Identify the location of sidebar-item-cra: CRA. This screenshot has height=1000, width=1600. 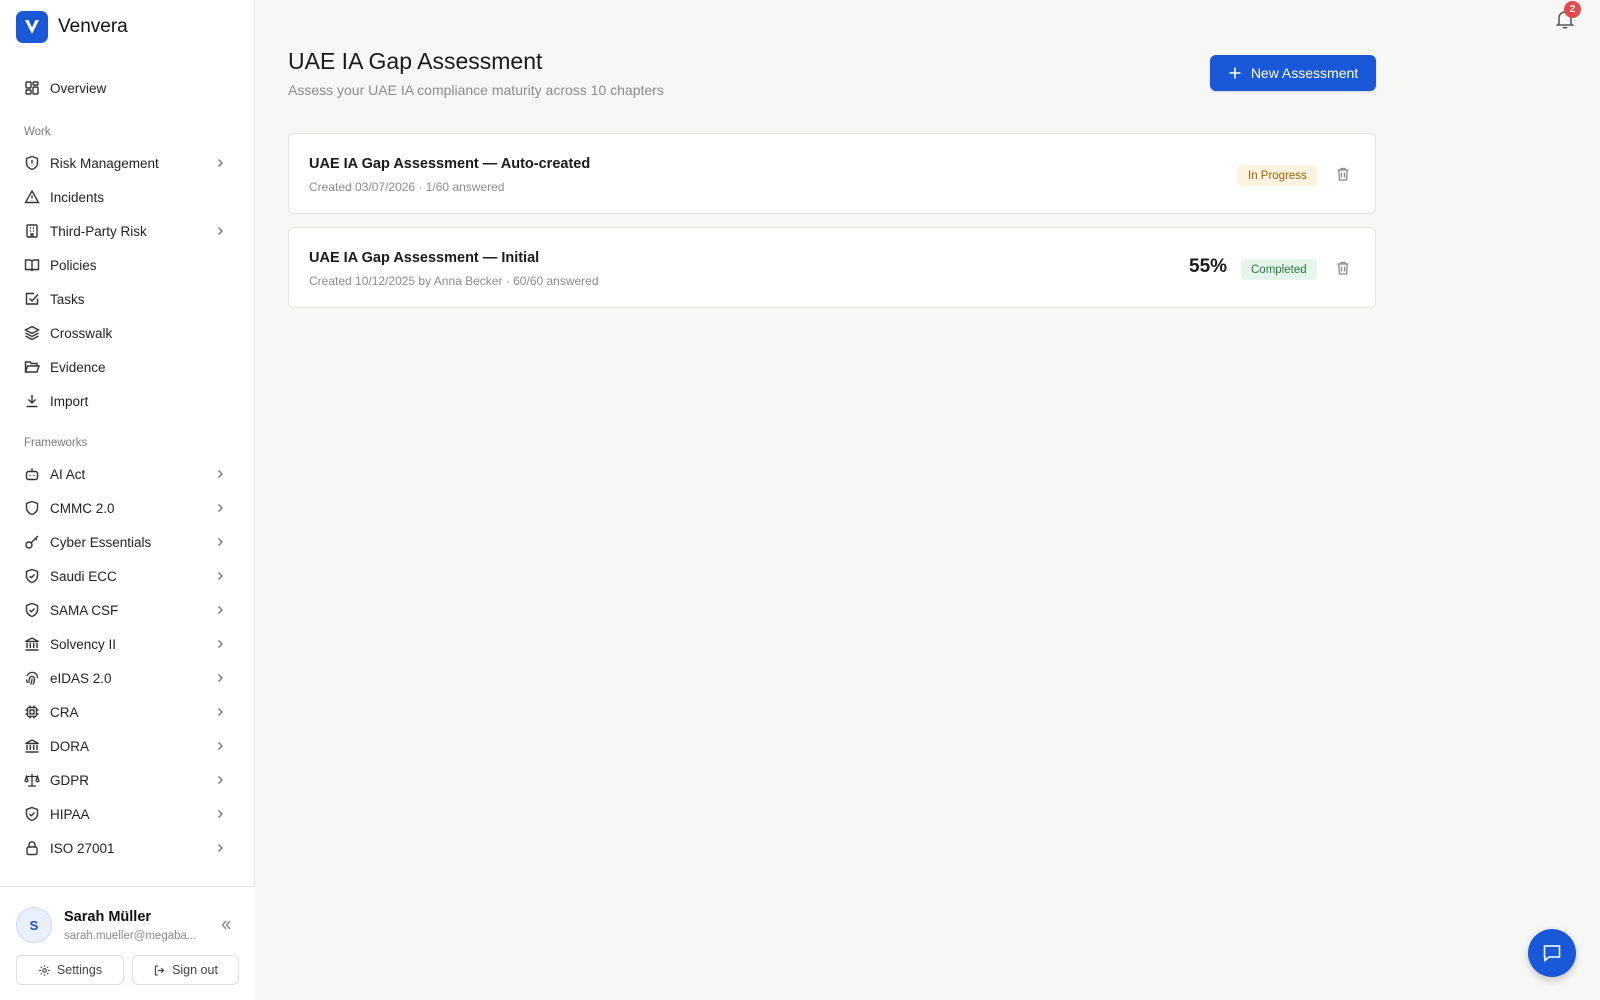
(126, 712).